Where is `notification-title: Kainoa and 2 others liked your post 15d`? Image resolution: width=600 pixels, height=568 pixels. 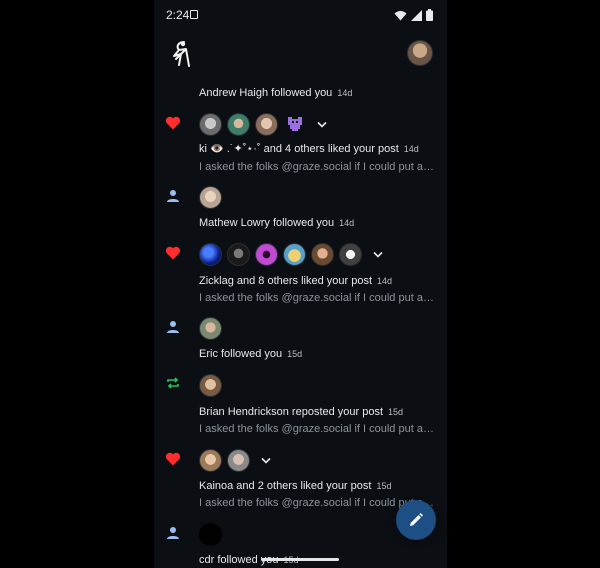
notification-title: Kainoa and 2 others liked your post 15d is located at coordinates (295, 486).